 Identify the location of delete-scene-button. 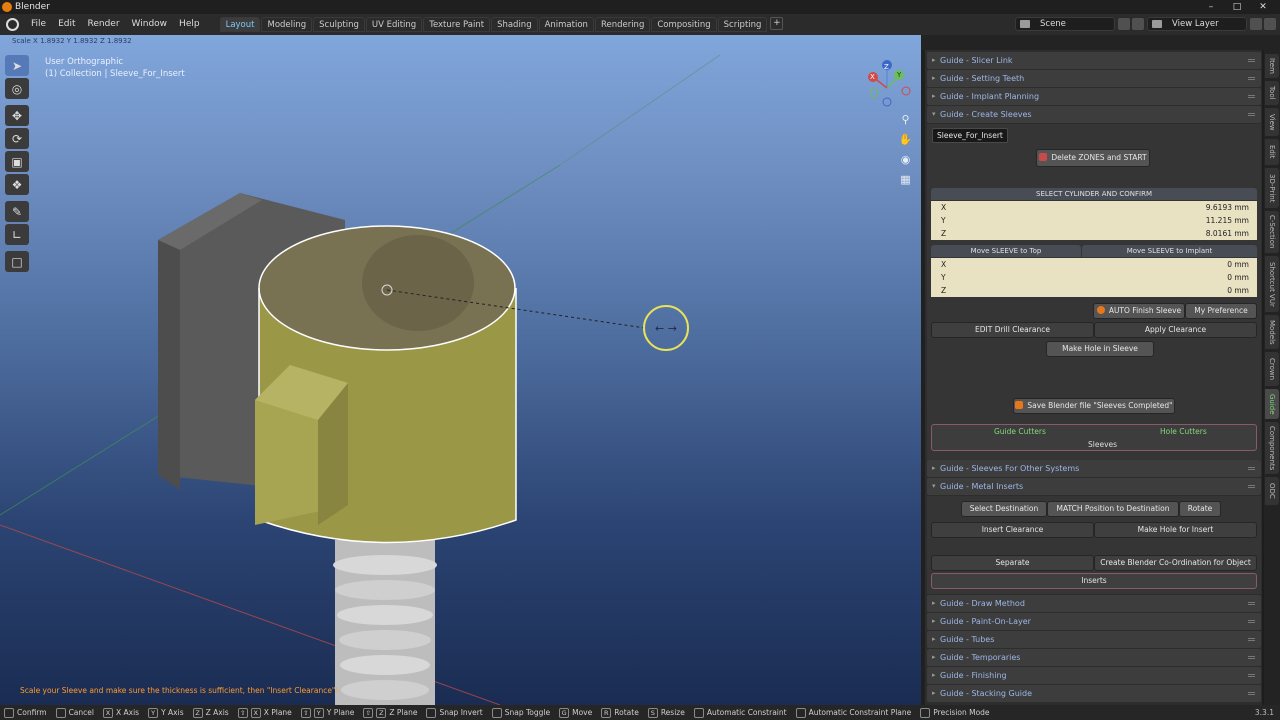
(1138, 24).